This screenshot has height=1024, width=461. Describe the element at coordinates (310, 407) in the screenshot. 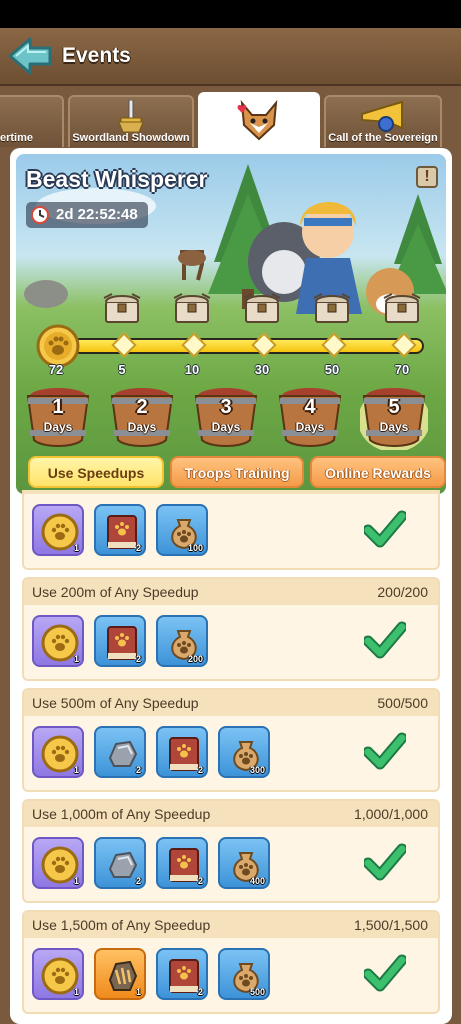

I see `day-number: 4` at that location.